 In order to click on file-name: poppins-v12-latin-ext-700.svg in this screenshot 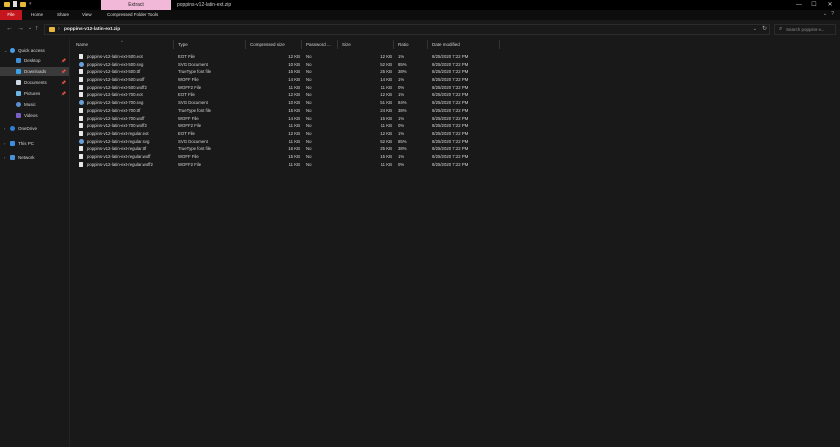, I will do `click(115, 103)`.